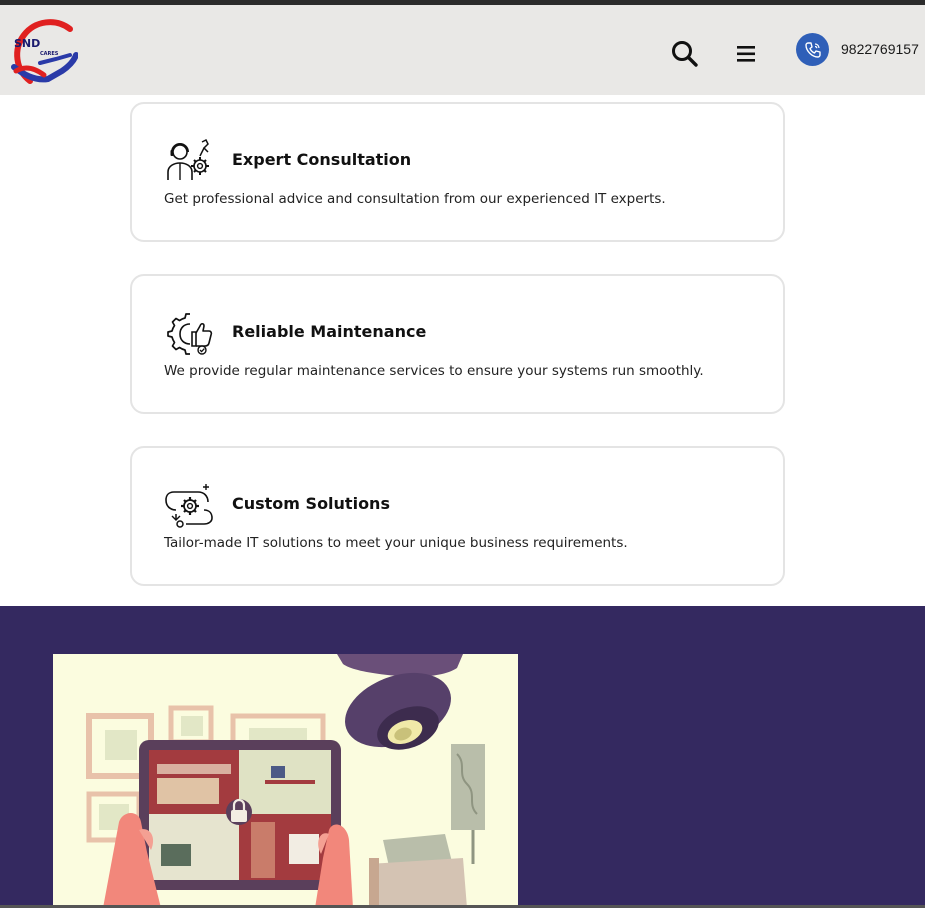 The height and width of the screenshot is (908, 925). I want to click on site-header: SND CARES 9822769157, so click(462, 50).